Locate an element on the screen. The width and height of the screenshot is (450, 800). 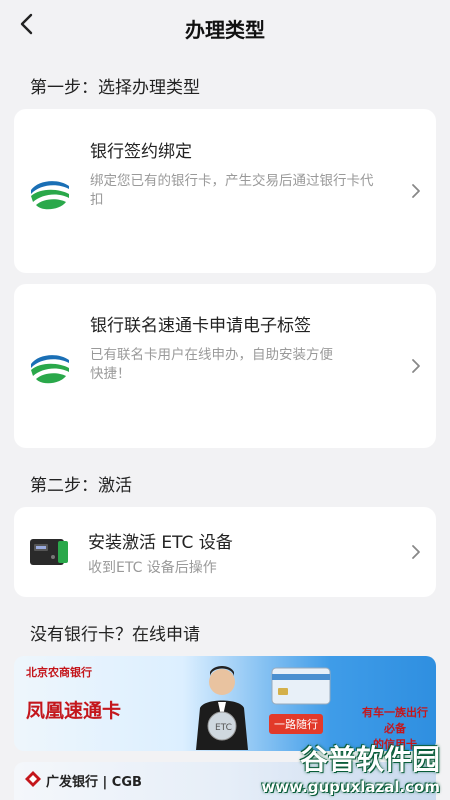
card-description: 收到ETC 设备后操作 is located at coordinates (152, 568).